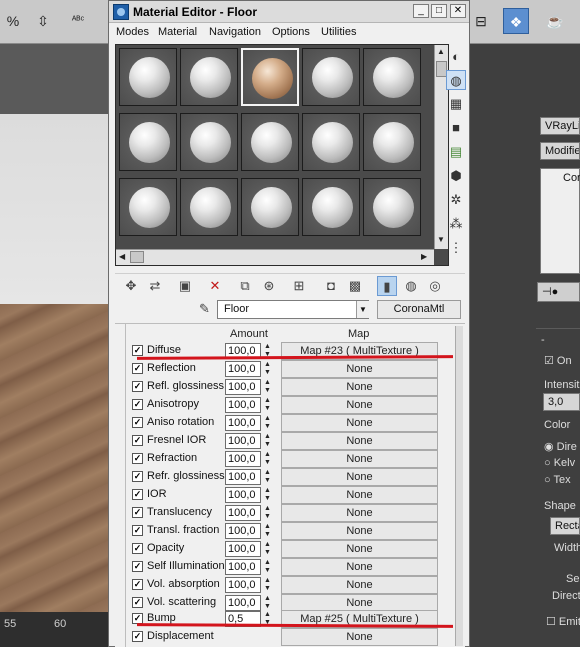  What do you see at coordinates (137, 257) in the screenshot?
I see `scroll-thumb` at bounding box center [137, 257].